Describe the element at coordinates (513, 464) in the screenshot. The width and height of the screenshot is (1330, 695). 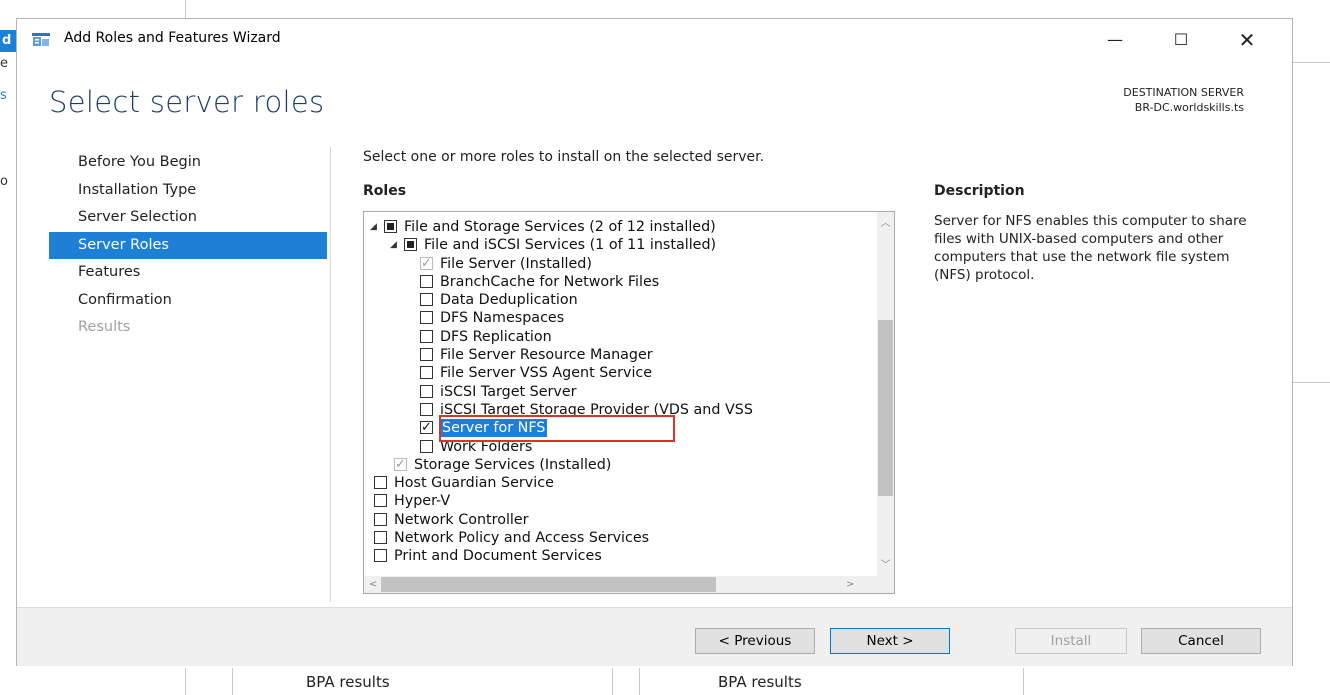
I see `role-label: Storage Services (Installed)` at that location.